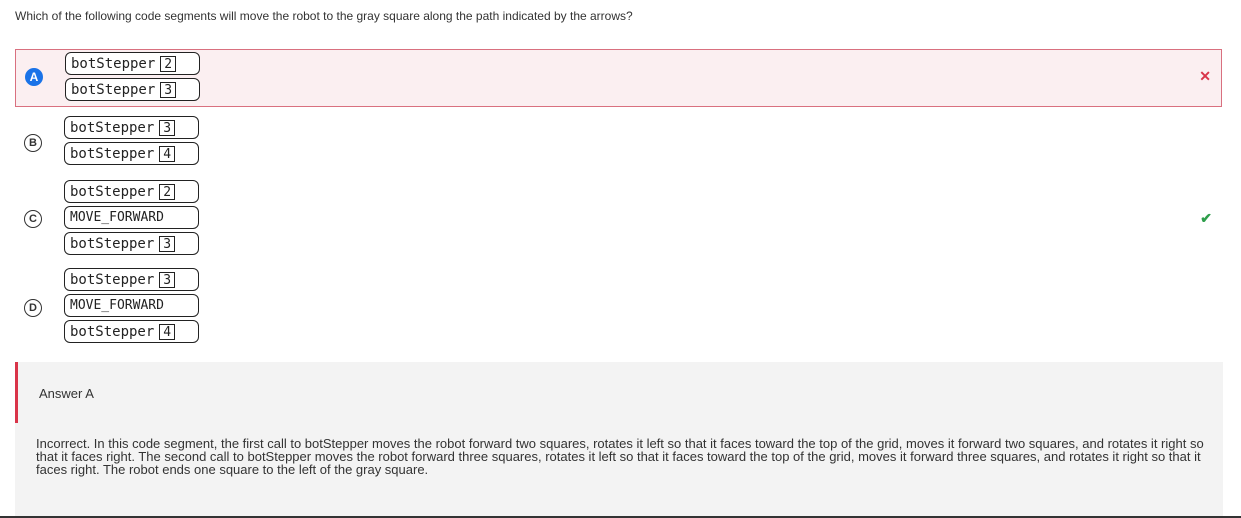 The height and width of the screenshot is (518, 1241). What do you see at coordinates (618, 143) in the screenshot?
I see `answer-option-b: B botStepper 3 botStepper 4` at bounding box center [618, 143].